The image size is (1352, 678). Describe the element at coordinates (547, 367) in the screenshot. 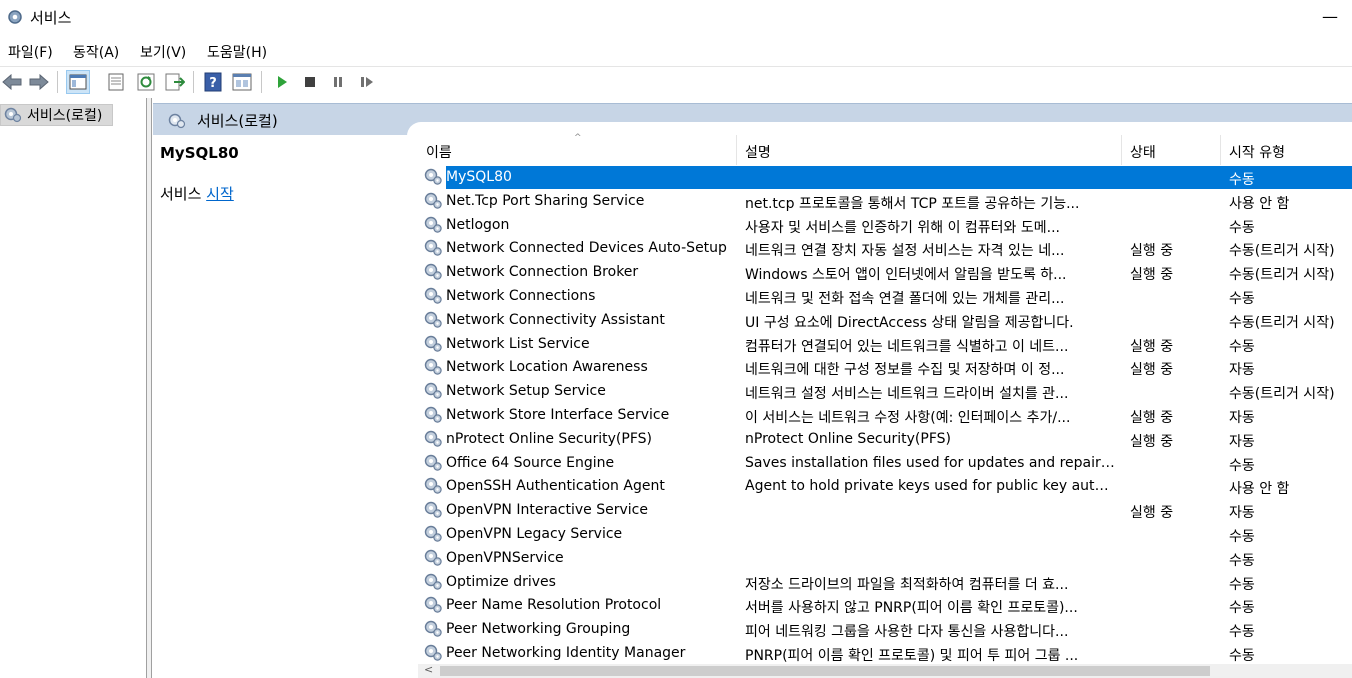

I see `service-name: Network Location Awareness` at that location.